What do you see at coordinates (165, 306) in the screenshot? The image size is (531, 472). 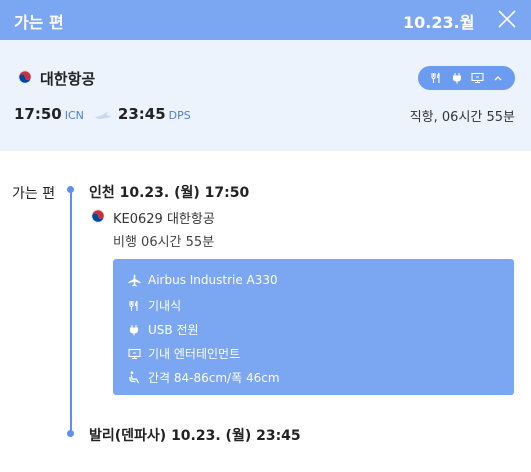 I see `info-text-meal: 기내식` at bounding box center [165, 306].